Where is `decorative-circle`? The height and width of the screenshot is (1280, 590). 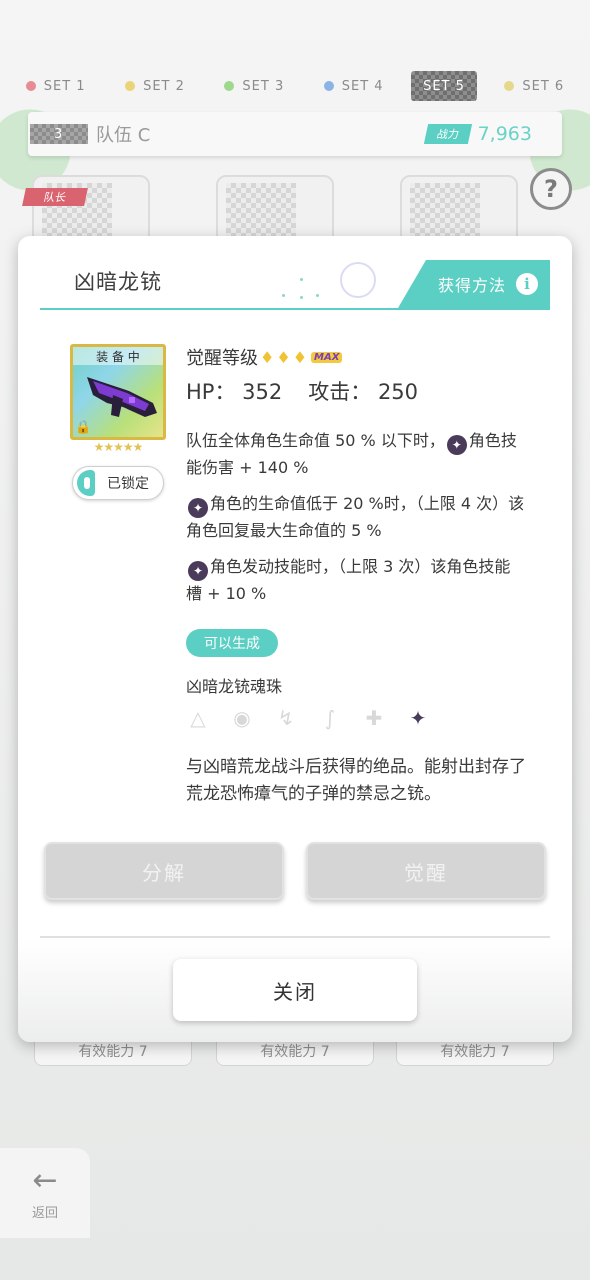 decorative-circle is located at coordinates (358, 280).